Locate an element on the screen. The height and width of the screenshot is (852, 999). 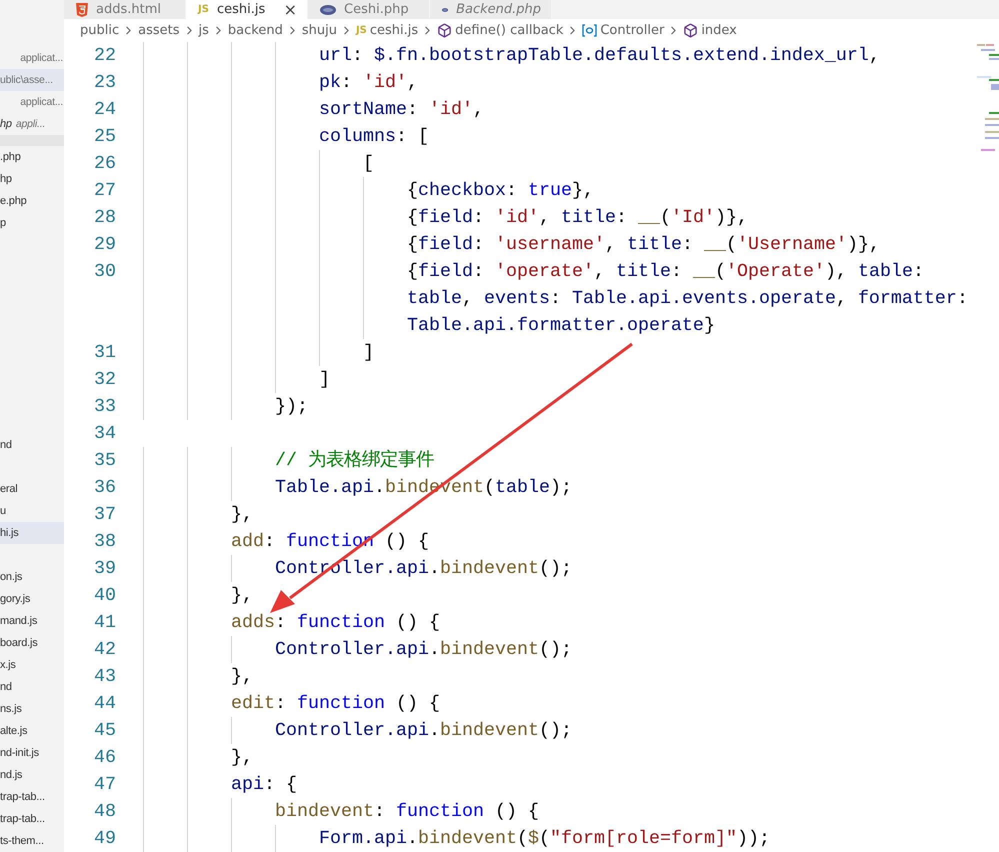
breadcrumb-item: define() callback is located at coordinates (509, 30).